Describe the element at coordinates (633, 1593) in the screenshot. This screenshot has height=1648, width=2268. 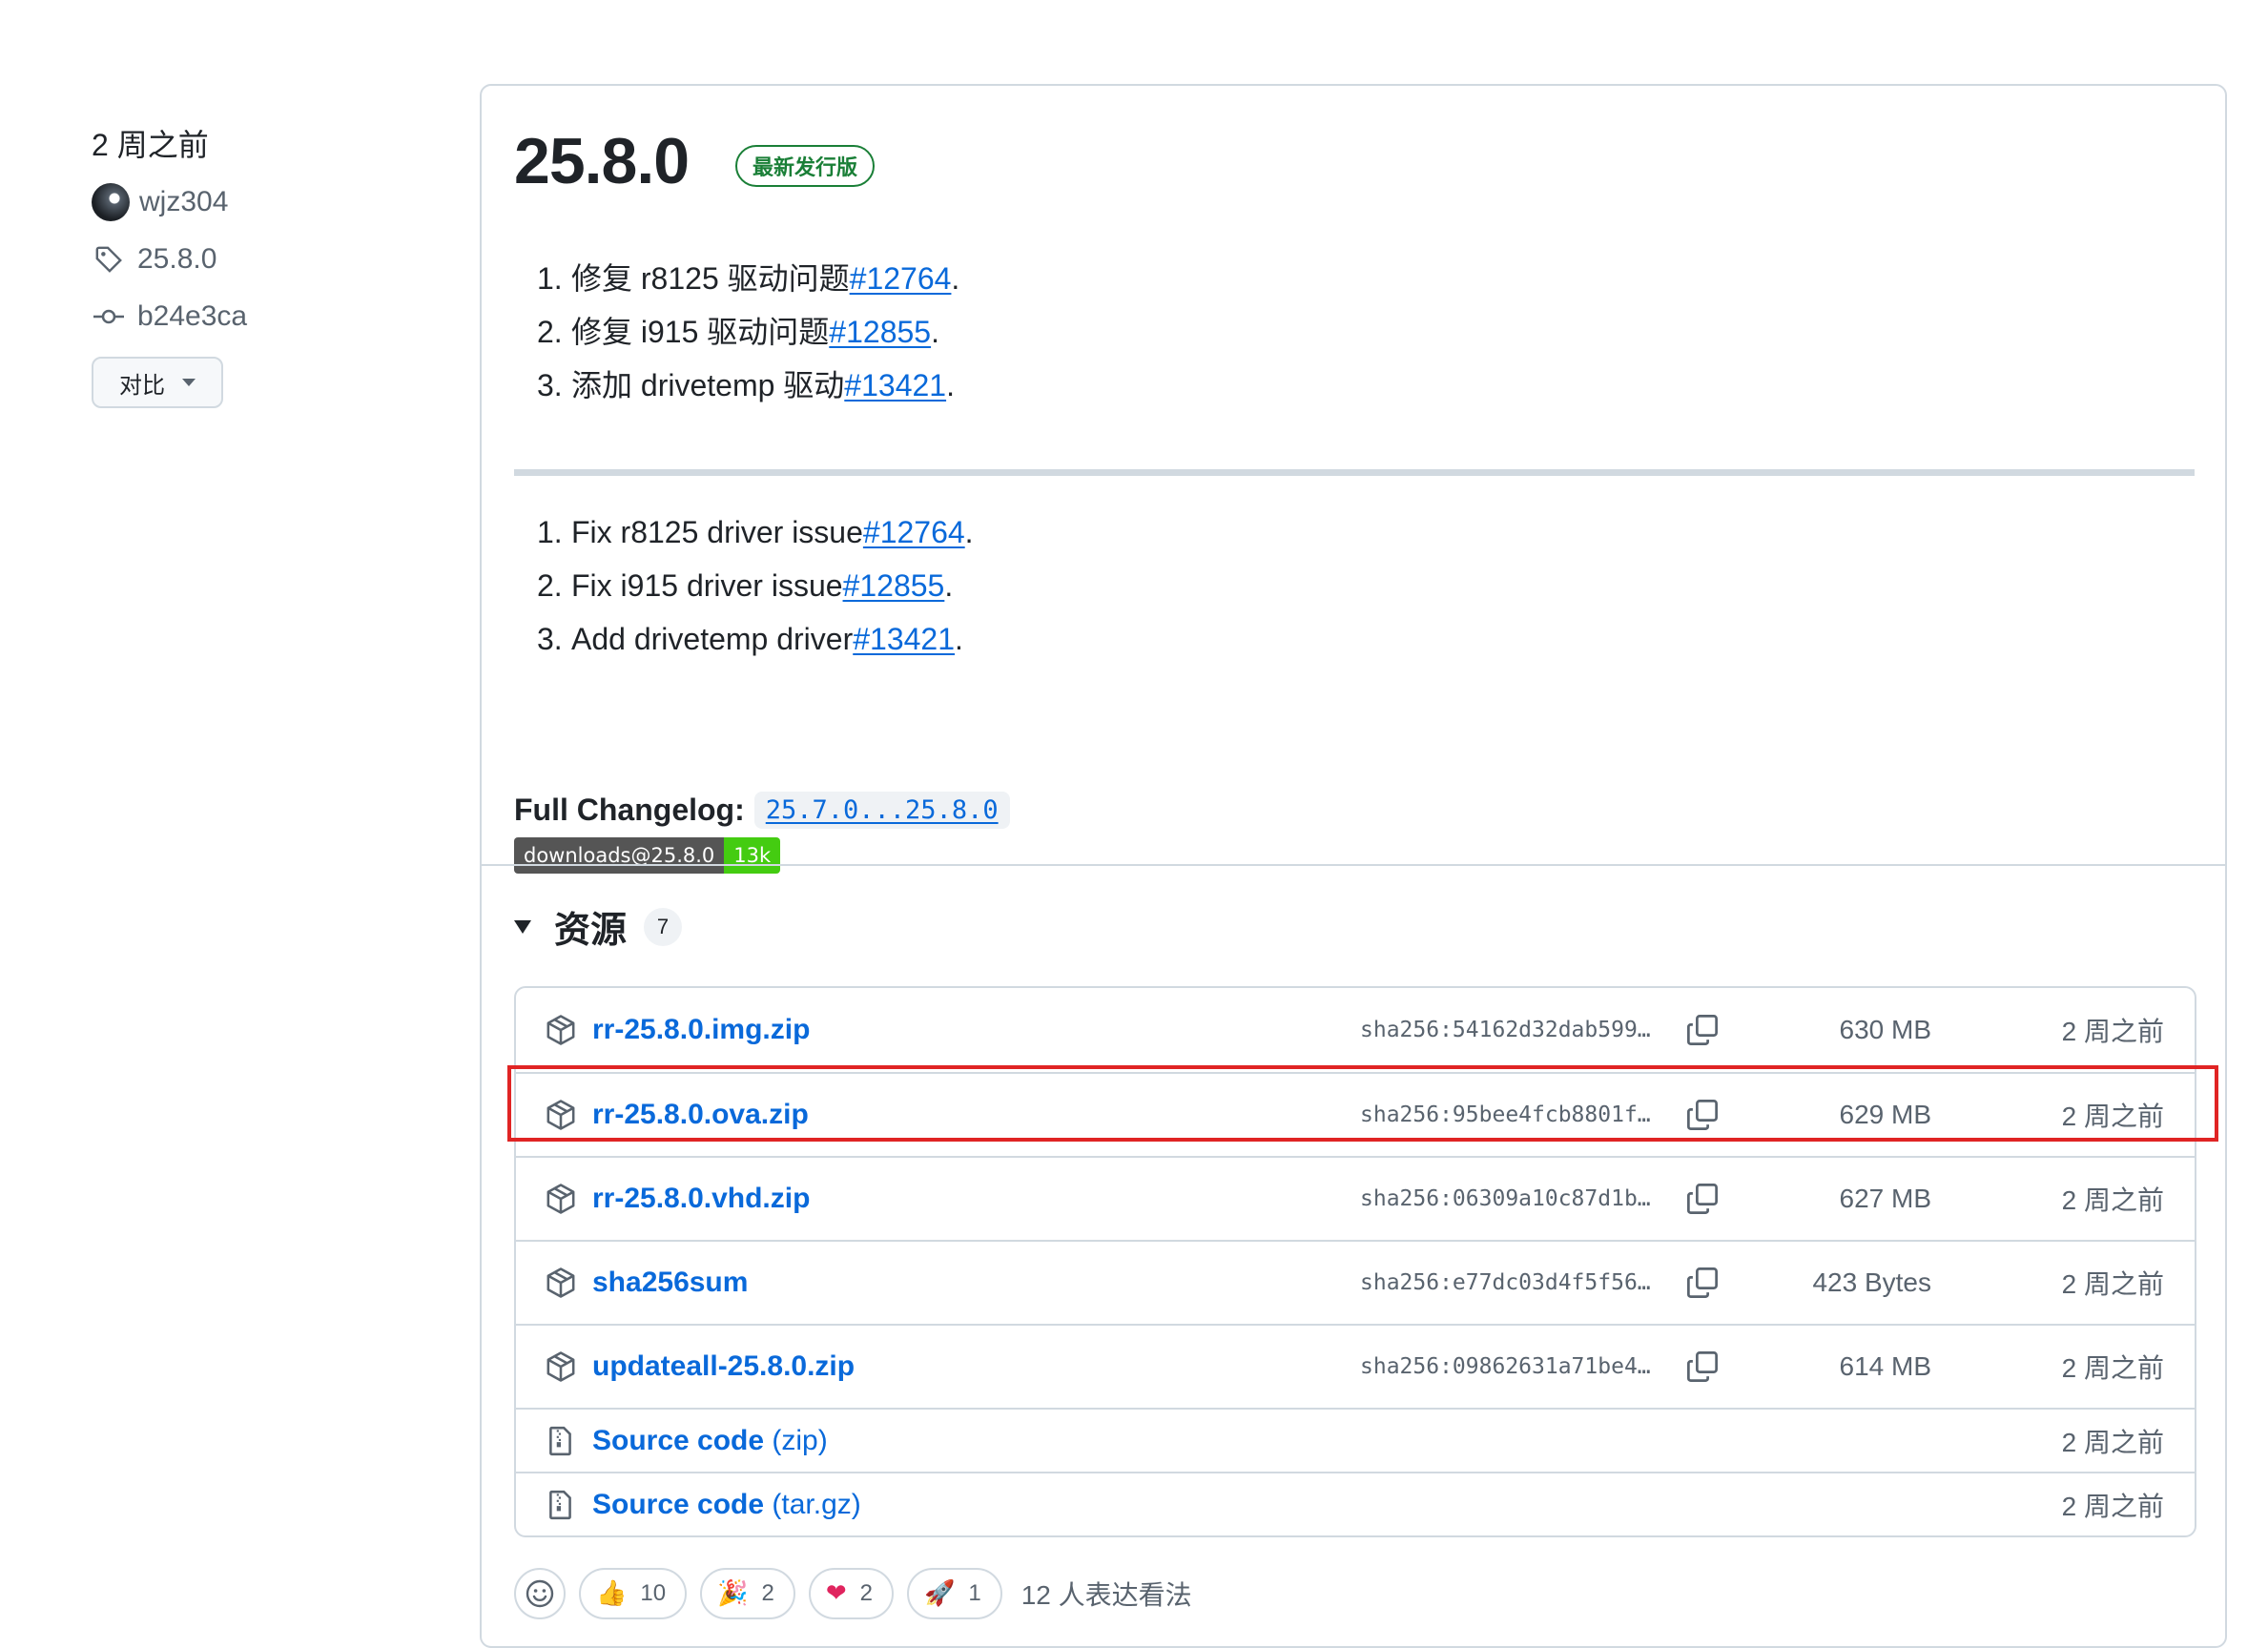
I see `reaction-thumbs-up: 👍 10` at that location.